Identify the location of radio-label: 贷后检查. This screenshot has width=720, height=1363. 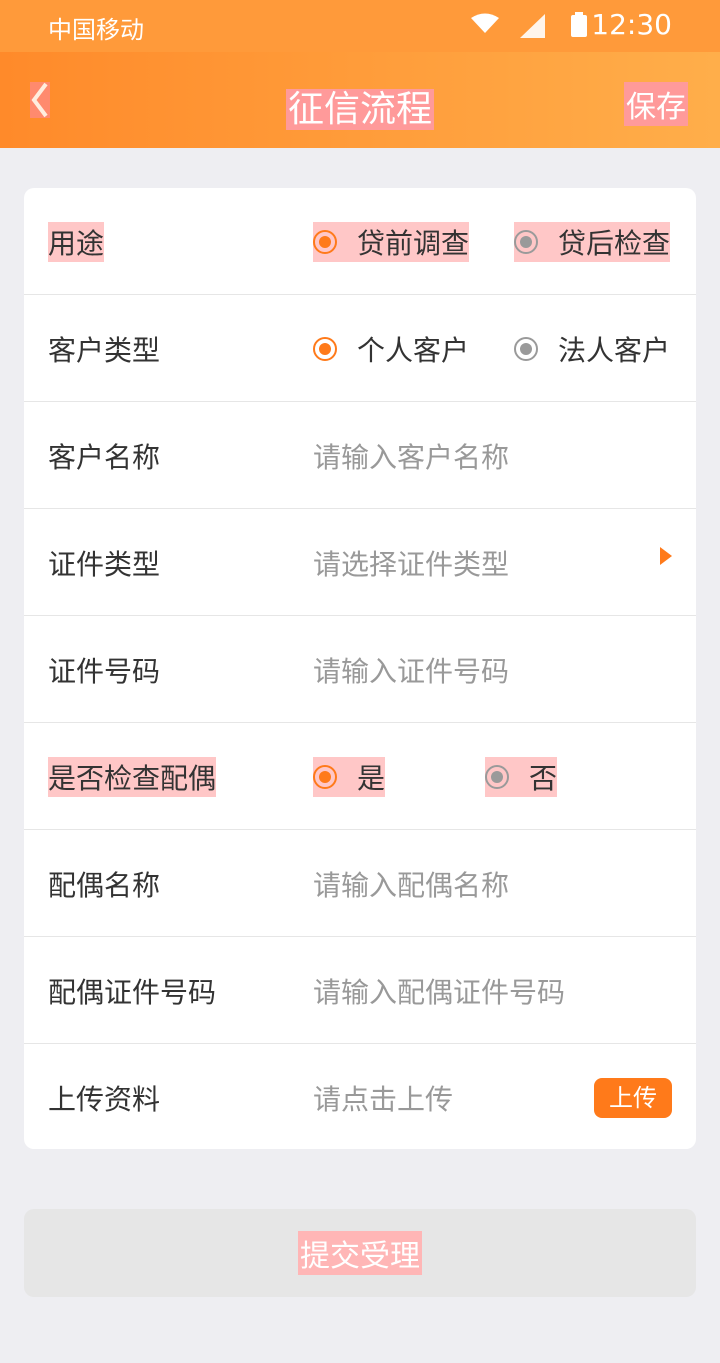
(614, 243).